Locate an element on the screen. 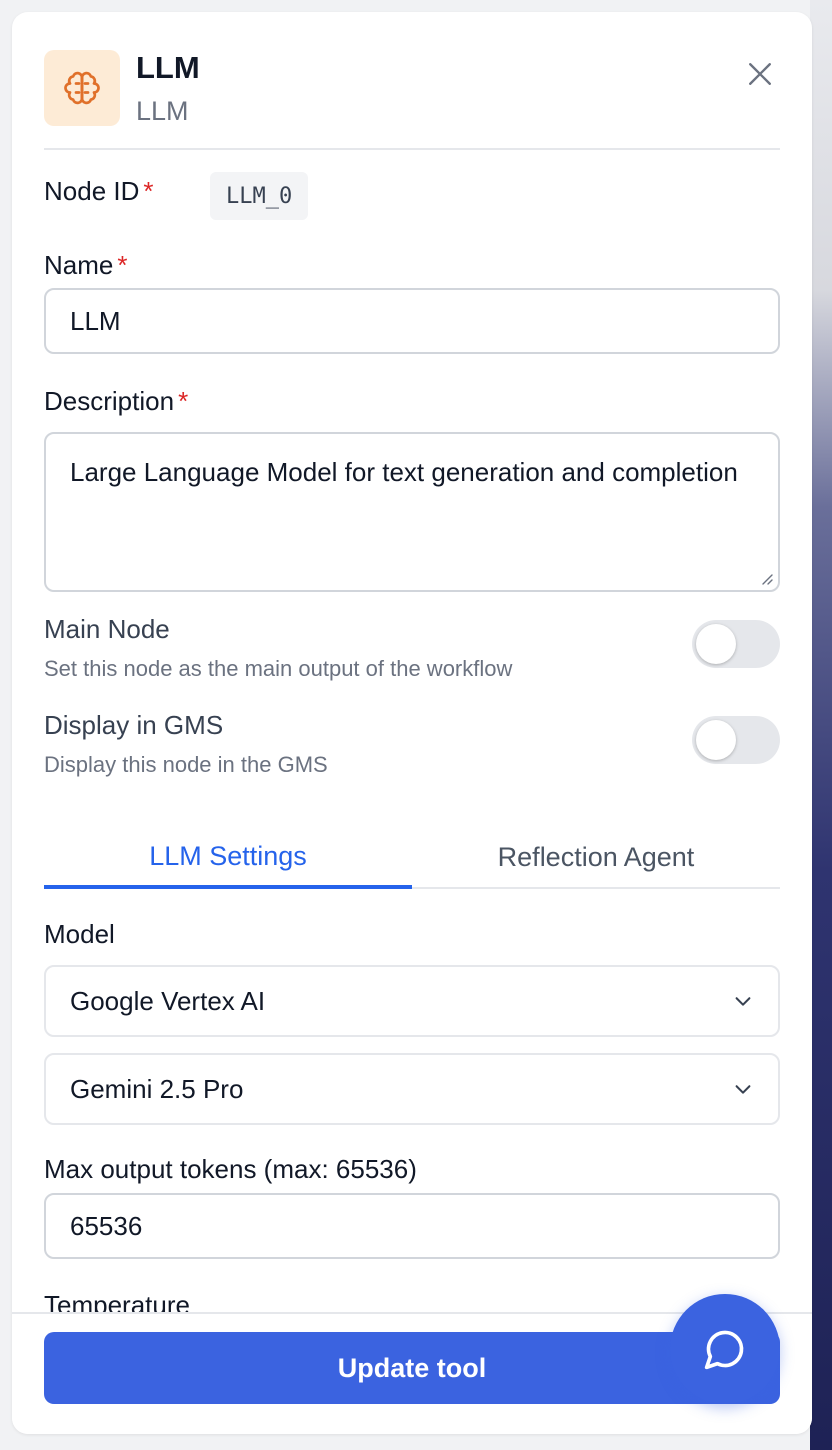 This screenshot has width=832, height=1450. close-button is located at coordinates (760, 74).